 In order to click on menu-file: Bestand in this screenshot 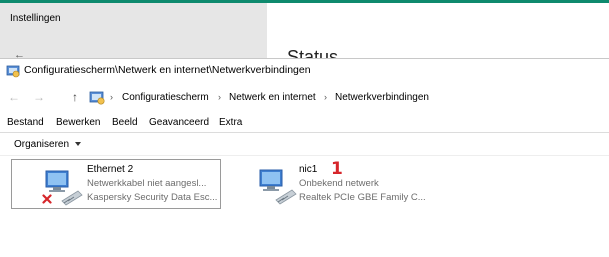, I will do `click(25, 122)`.